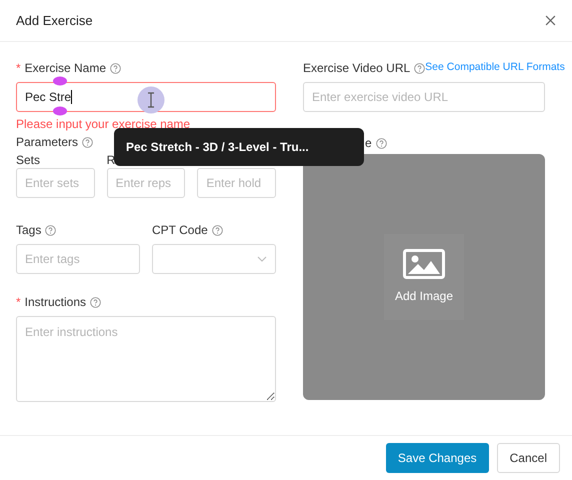 This screenshot has height=480, width=572. What do you see at coordinates (55, 183) in the screenshot?
I see `input-field: Enter sets` at bounding box center [55, 183].